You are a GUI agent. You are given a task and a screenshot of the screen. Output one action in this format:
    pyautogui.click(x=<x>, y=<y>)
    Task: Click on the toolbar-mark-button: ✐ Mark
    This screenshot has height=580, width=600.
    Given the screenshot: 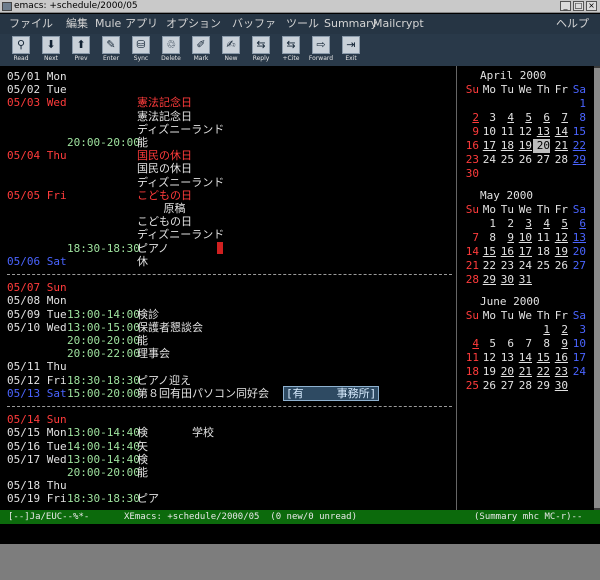 What is the action you would take?
    pyautogui.click(x=201, y=50)
    